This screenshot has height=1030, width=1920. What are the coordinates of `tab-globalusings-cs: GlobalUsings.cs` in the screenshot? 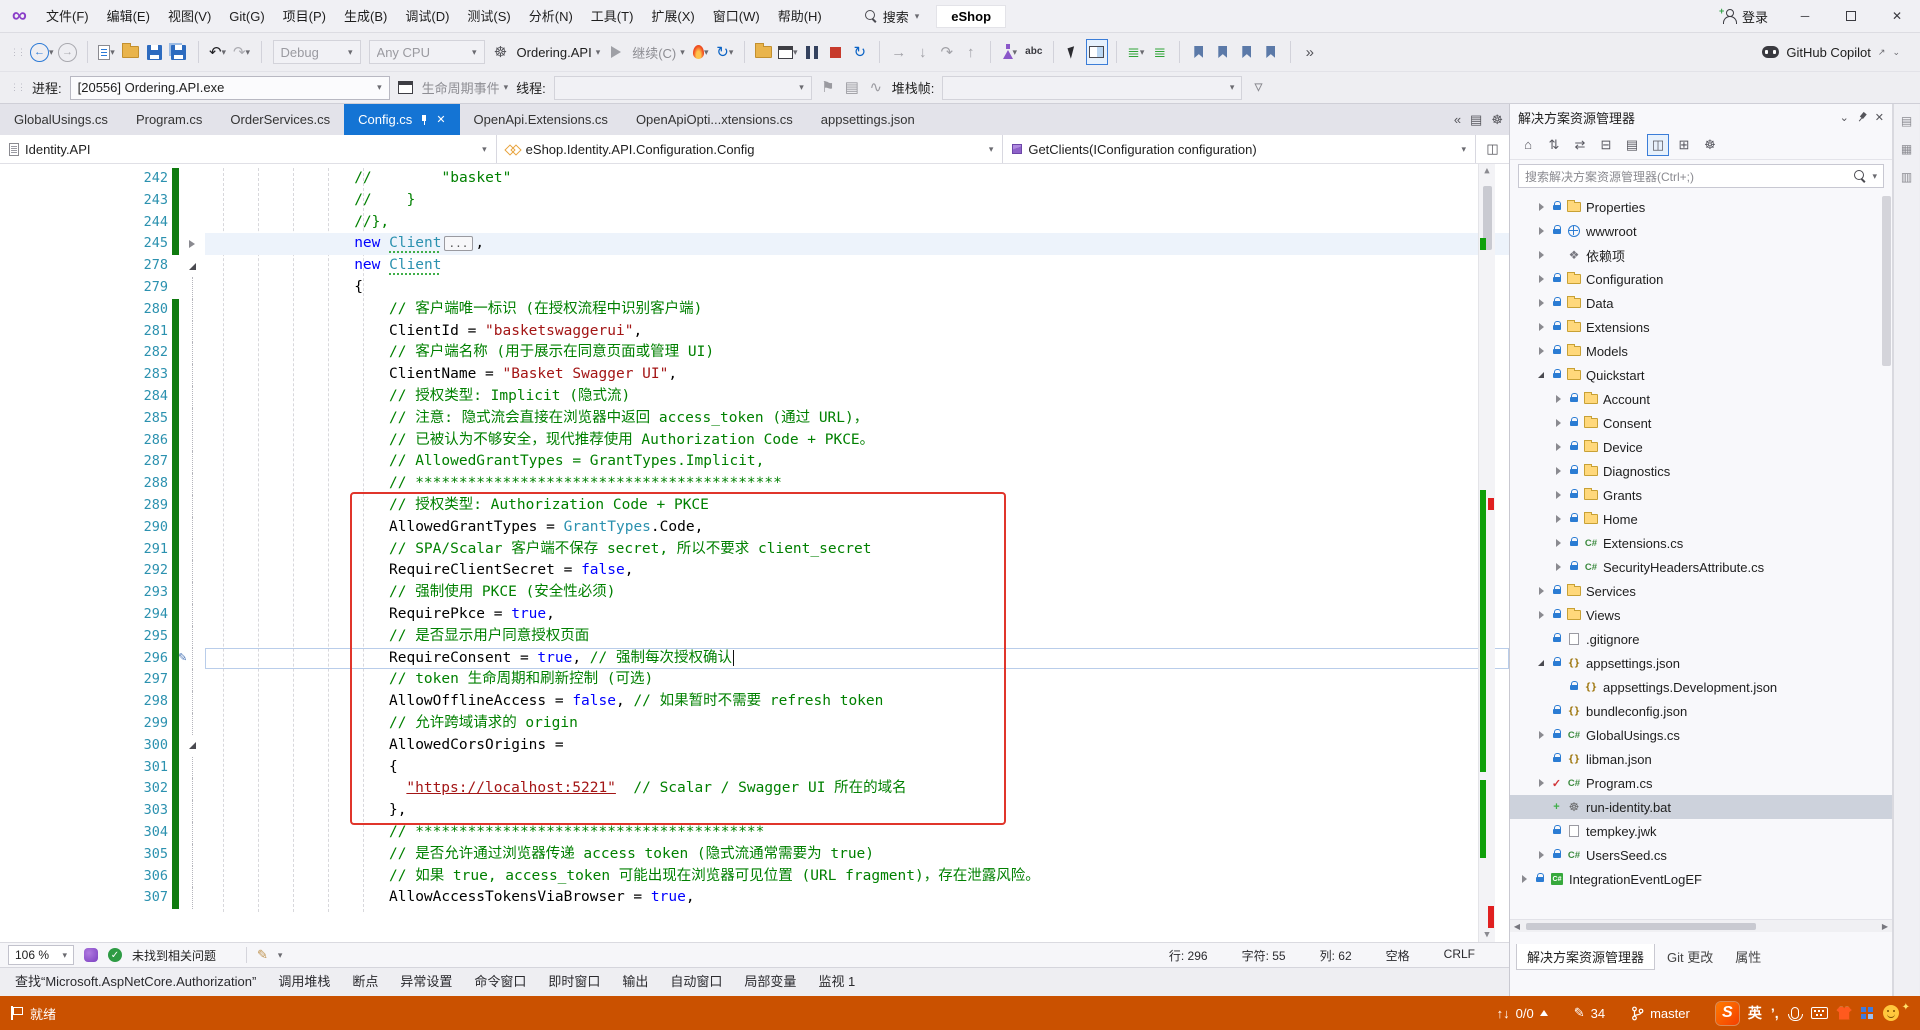 It's located at (61, 119).